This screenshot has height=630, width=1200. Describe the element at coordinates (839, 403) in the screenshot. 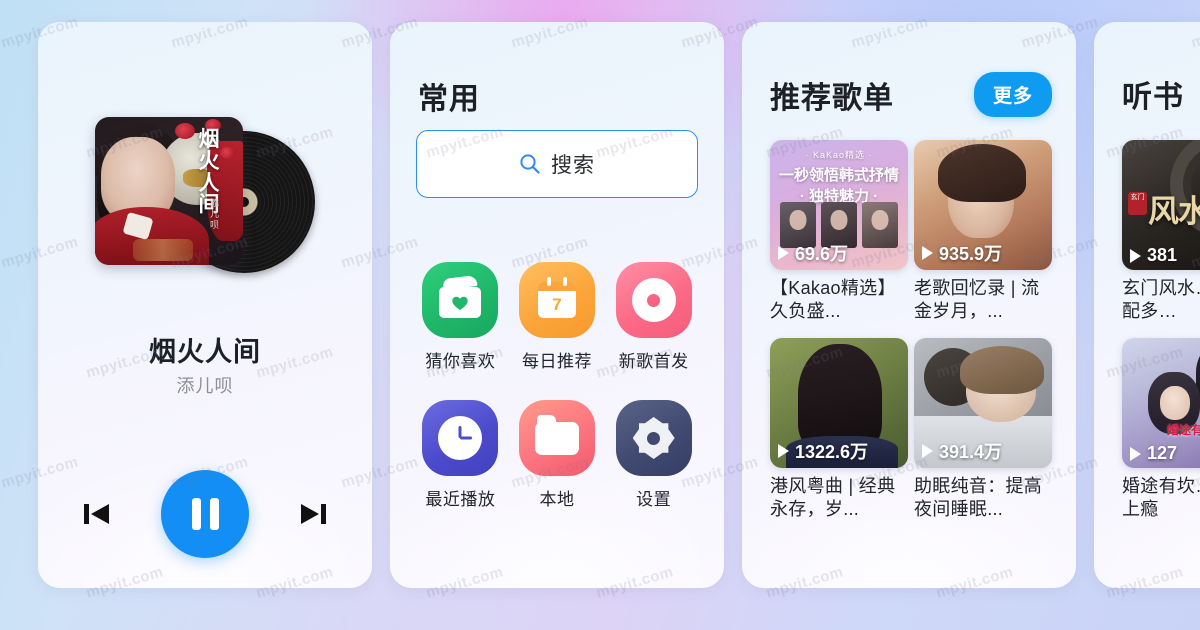

I see `portrait-green-thumbnail: 1322.6万` at that location.